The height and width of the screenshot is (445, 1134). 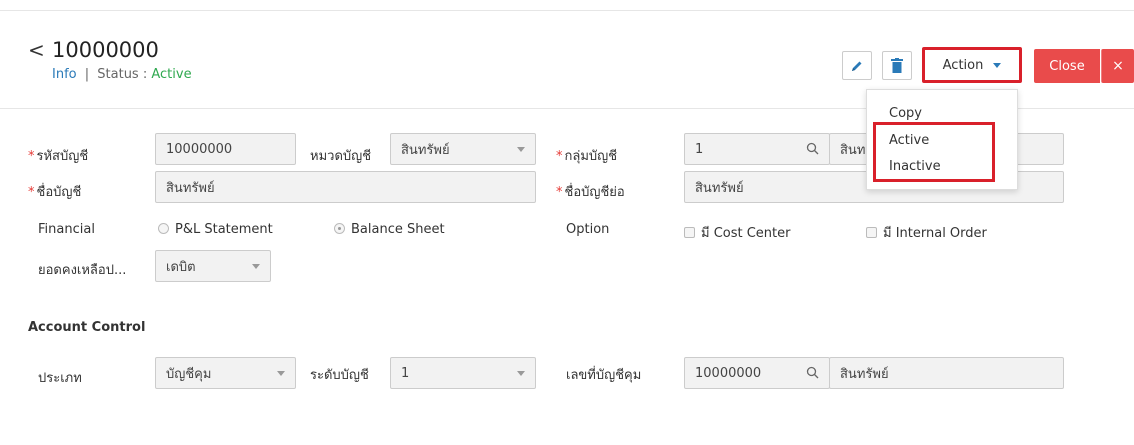 I want to click on control-account-no-label: เลขที่บัญชีคุม, so click(x=604, y=375).